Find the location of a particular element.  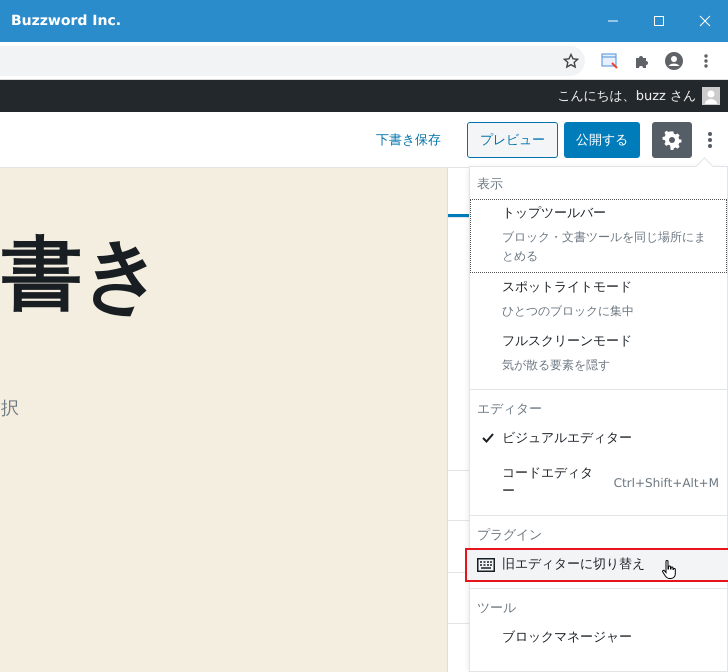

menu-group-heading: プラグイン is located at coordinates (509, 535).